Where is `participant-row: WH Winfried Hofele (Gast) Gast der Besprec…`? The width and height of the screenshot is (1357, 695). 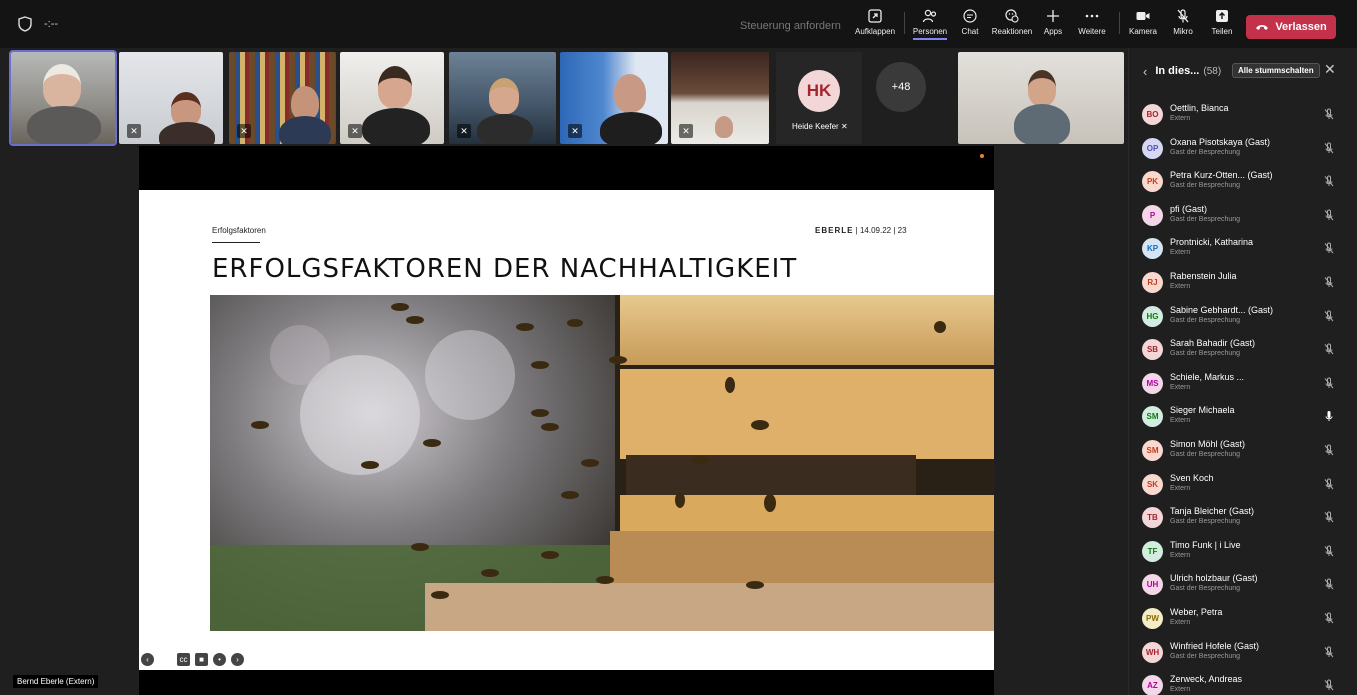
participant-row: WH Winfried Hofele (Gast) Gast der Besprec… is located at coordinates (1243, 653).